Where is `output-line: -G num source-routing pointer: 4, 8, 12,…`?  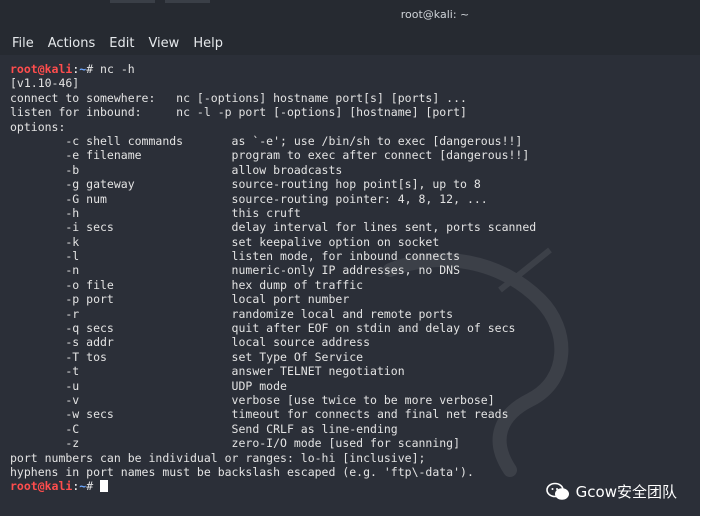 output-line: -G num source-routing pointer: 4, 8, 12,… is located at coordinates (249, 198).